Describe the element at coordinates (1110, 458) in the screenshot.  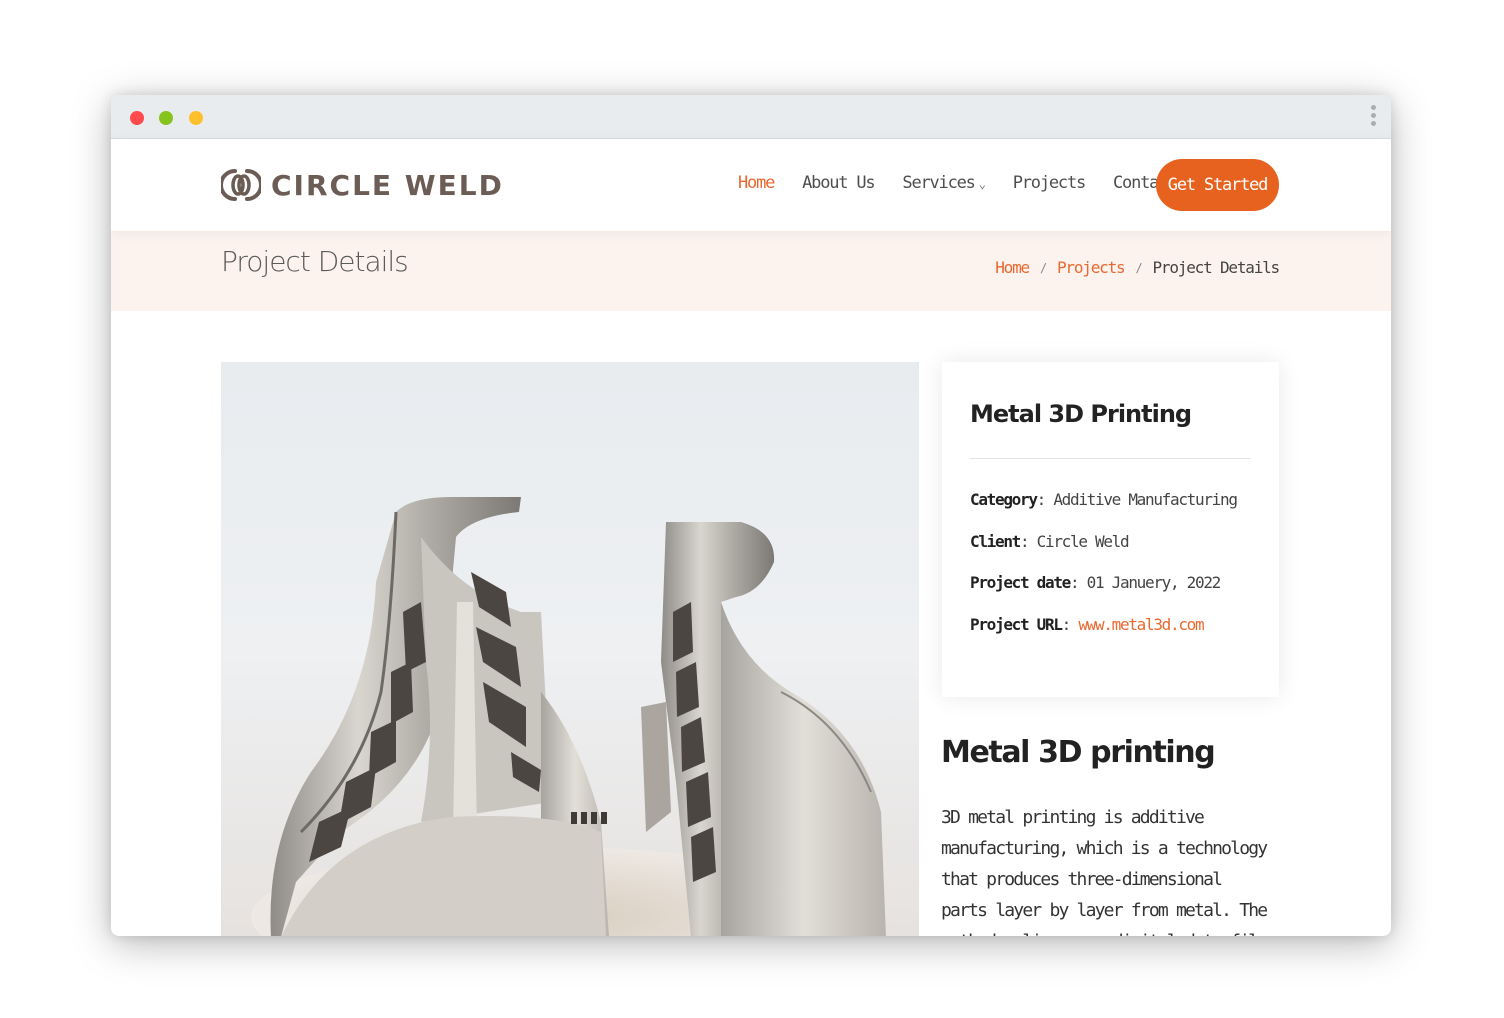
I see `divider` at that location.